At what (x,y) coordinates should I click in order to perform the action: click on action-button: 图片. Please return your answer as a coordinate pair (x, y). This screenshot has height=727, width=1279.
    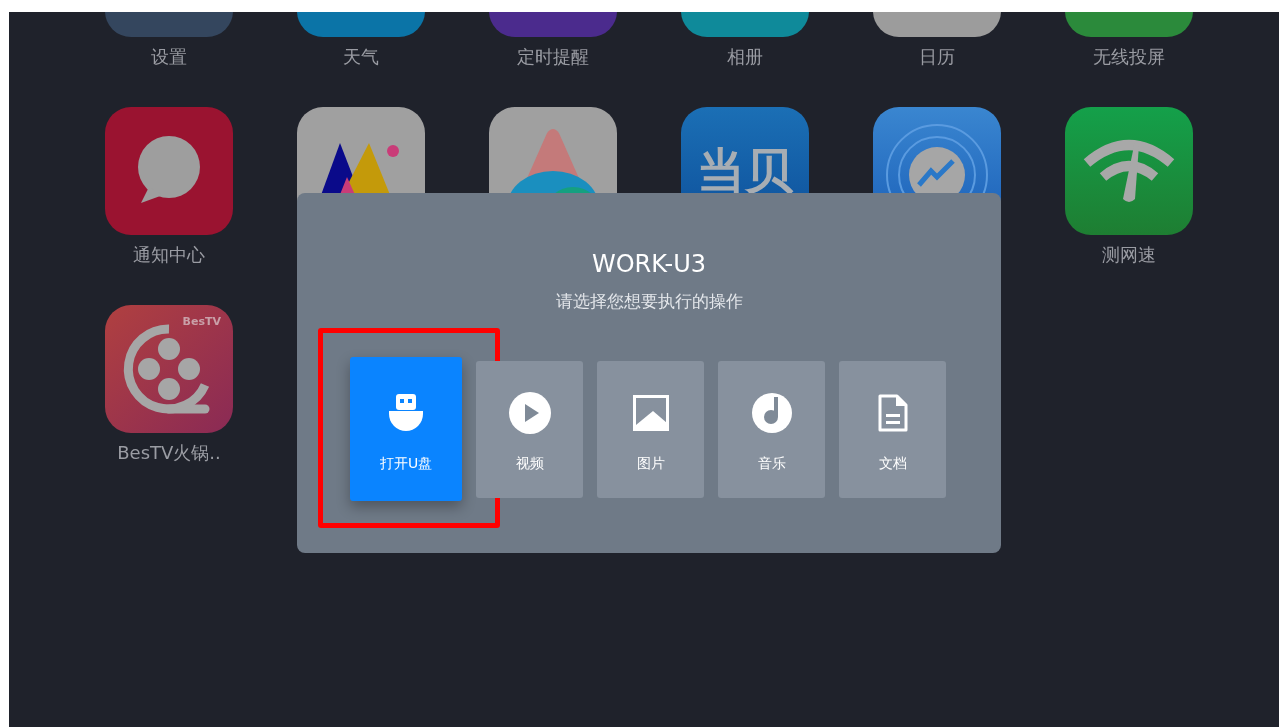
    Looking at the image, I should click on (650, 429).